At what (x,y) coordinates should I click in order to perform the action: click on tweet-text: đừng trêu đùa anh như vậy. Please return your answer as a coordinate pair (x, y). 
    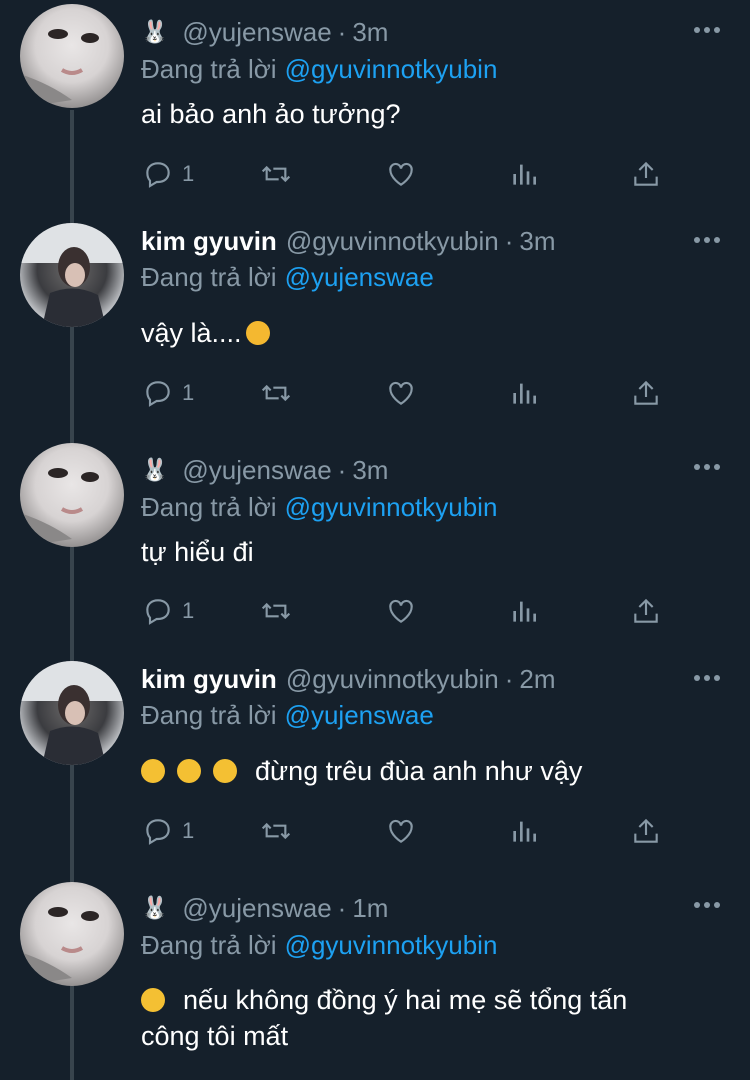
    Looking at the image, I should click on (421, 771).